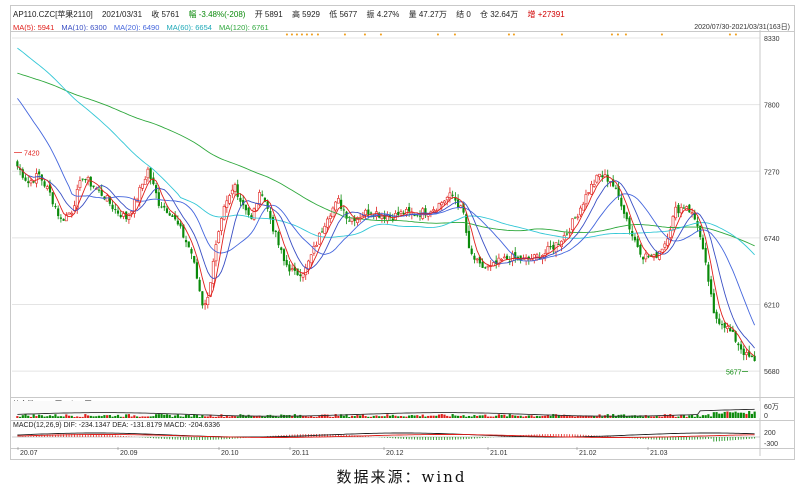 This screenshot has width=803, height=492. Describe the element at coordinates (401, 477) in the screenshot. I see `source-caption: 数据来源：wind` at that location.